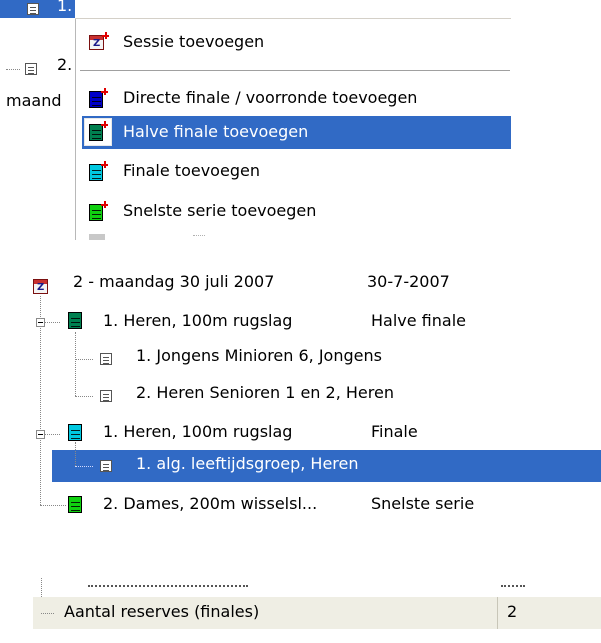 Image resolution: width=601 pixels, height=643 pixels. I want to click on menu-item-label: Snelste serie toevoegen, so click(220, 210).